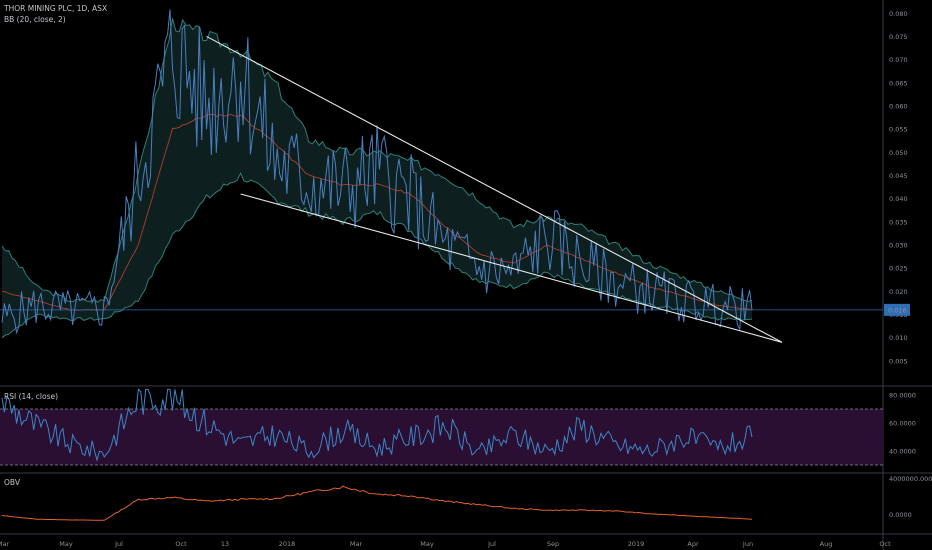 The width and height of the screenshot is (932, 550). What do you see at coordinates (31, 396) in the screenshot?
I see `rsi-indicator-label: RSI (14, close)` at bounding box center [31, 396].